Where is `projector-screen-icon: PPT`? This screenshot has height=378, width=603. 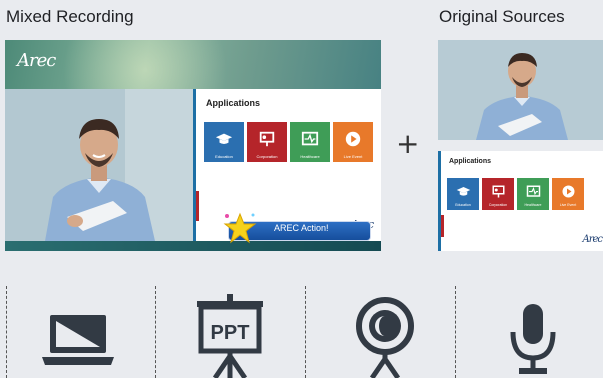
projector-screen-icon: PPT is located at coordinates (230, 336).